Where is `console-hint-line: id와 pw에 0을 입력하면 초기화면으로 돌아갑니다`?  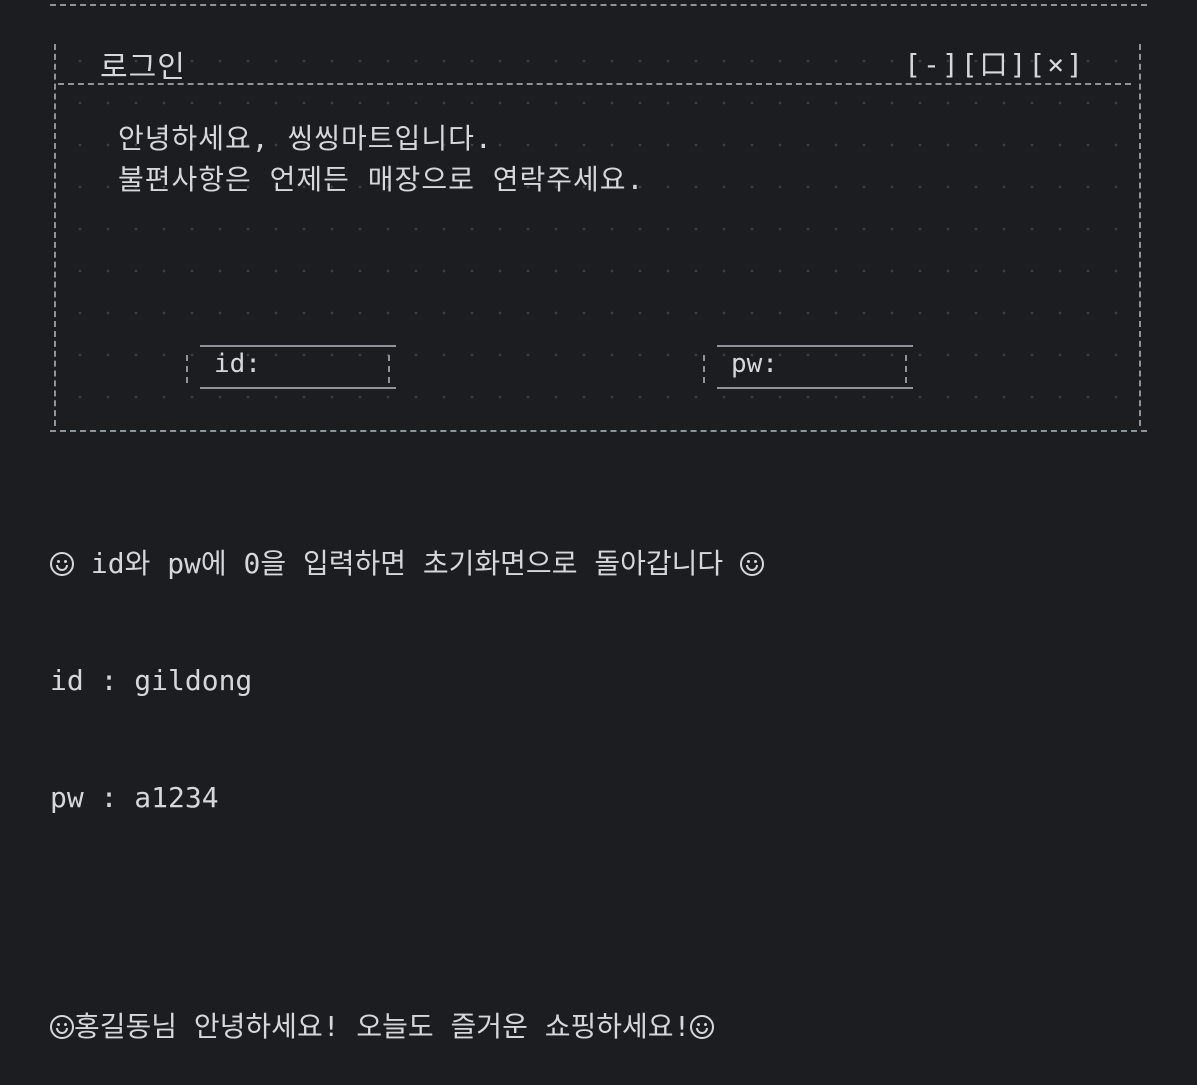
console-hint-line: id와 pw에 0을 입력하면 초기화면으로 돌아갑니다 is located at coordinates (407, 563).